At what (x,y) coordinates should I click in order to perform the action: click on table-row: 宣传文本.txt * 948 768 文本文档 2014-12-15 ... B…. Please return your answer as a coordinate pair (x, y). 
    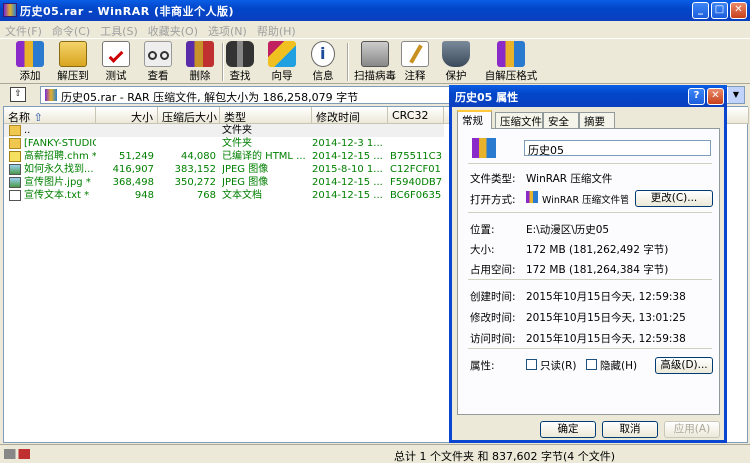
    Looking at the image, I should click on (224, 195).